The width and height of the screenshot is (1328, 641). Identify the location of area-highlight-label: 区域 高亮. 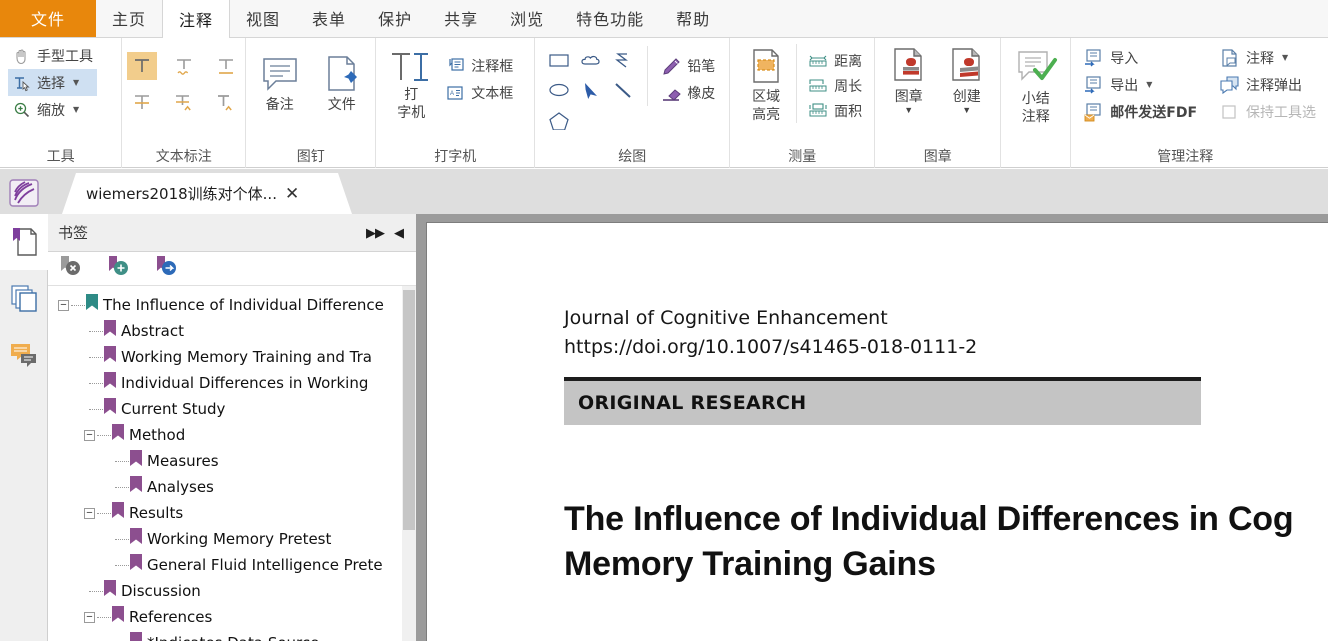
(766, 106).